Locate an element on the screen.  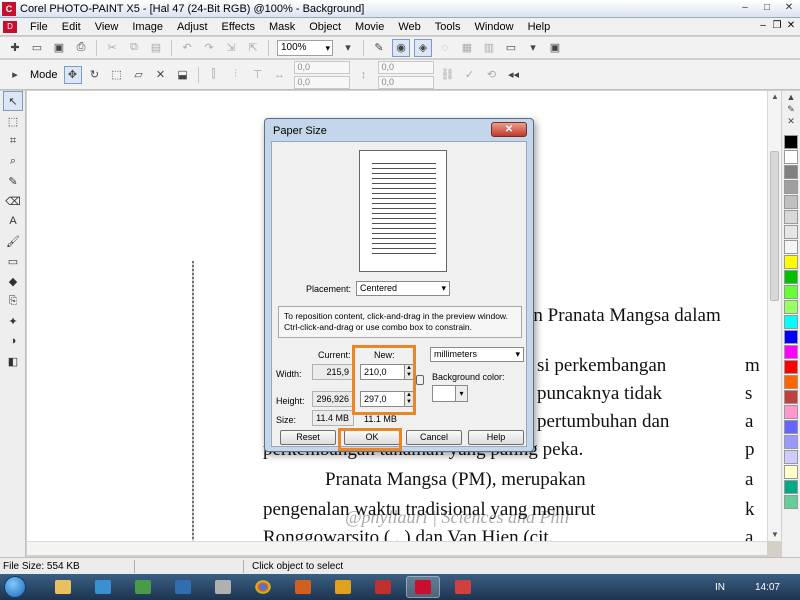
units-select: millimeters is located at coordinates (477, 354).